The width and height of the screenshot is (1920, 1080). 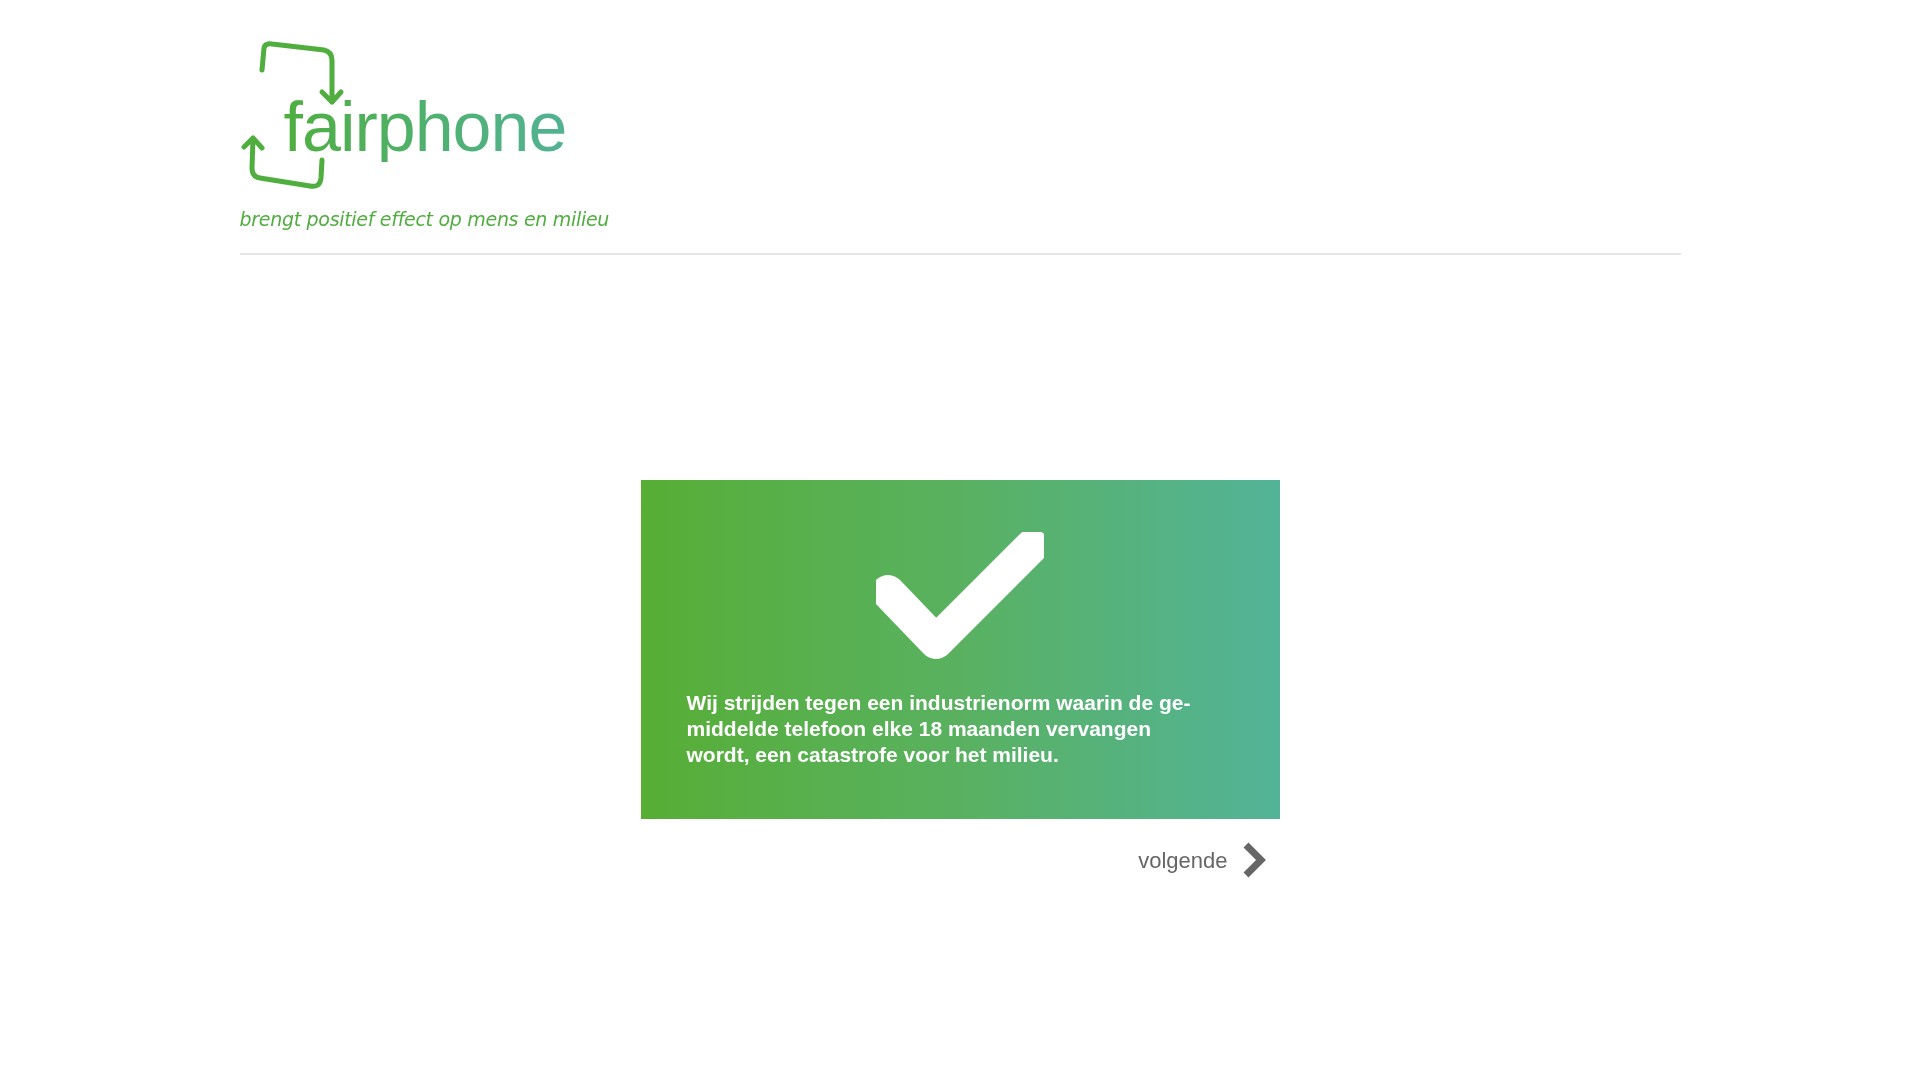 What do you see at coordinates (960, 596) in the screenshot?
I see `checkmark-icon` at bounding box center [960, 596].